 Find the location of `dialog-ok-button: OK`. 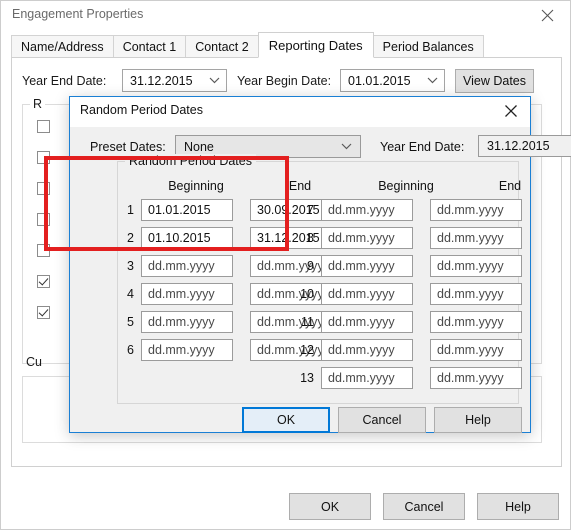

dialog-ok-button: OK is located at coordinates (286, 420).